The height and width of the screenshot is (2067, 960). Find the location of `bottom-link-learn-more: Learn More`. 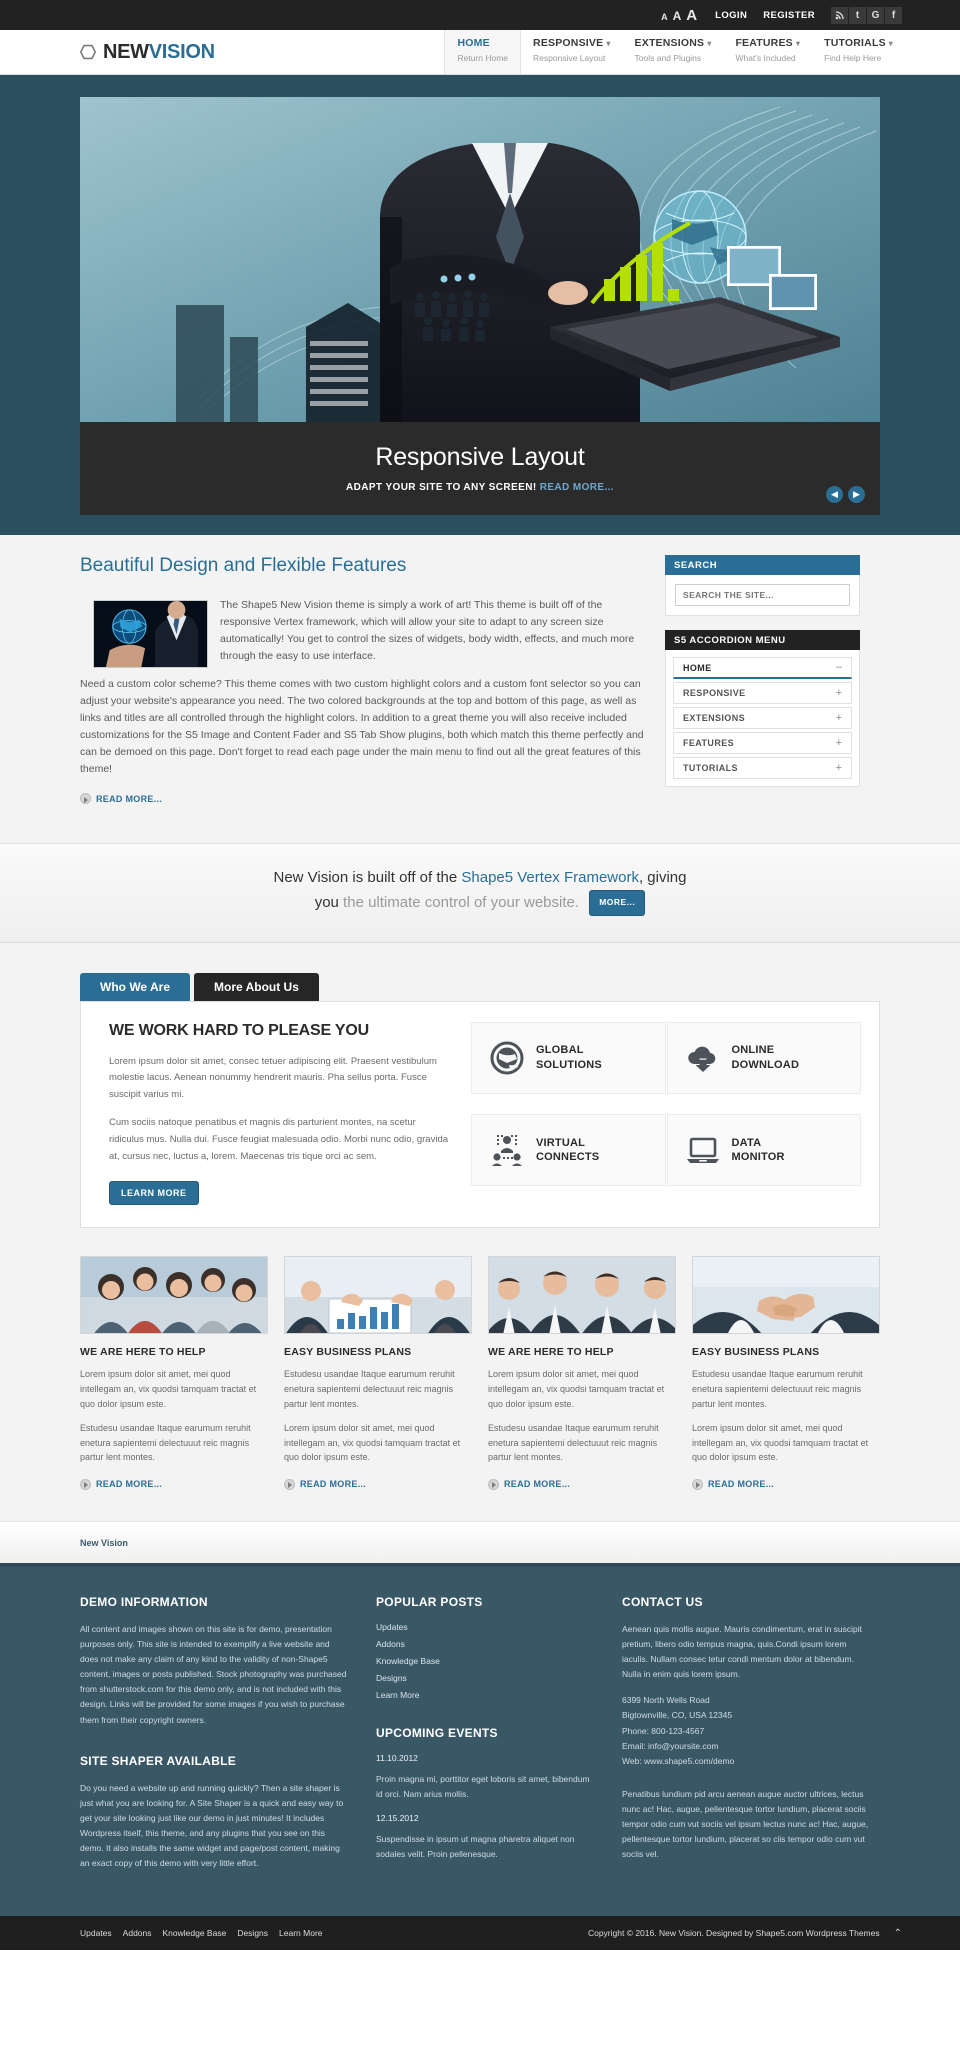

bottom-link-learn-more: Learn More is located at coordinates (300, 1933).